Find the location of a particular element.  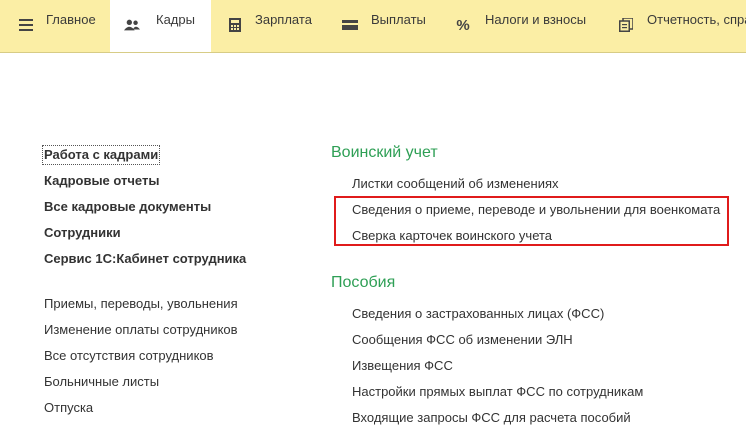

link-pay-changes: Изменение оплаты сотрудников is located at coordinates (141, 330).